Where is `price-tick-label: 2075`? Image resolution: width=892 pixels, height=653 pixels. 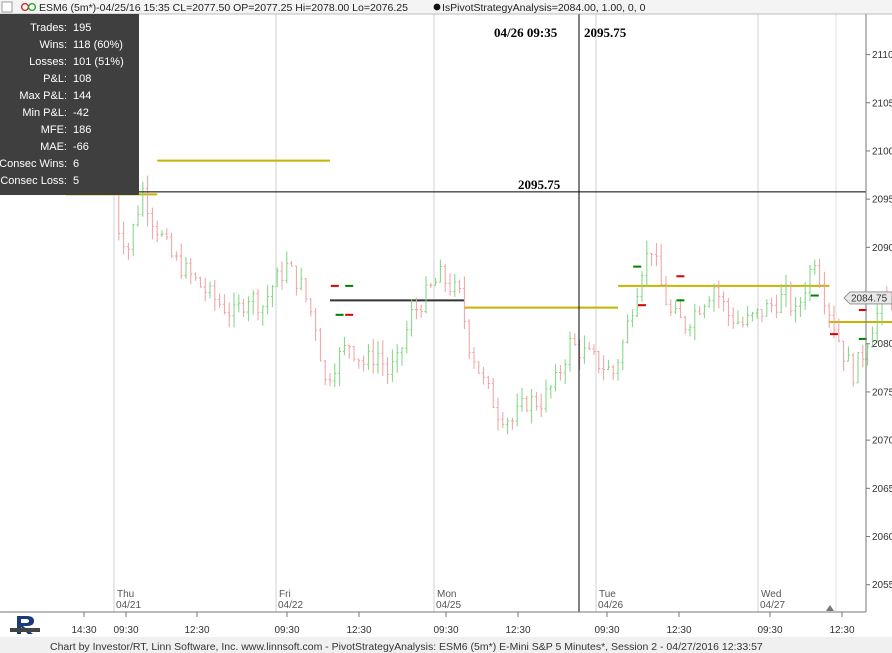 price-tick-label: 2075 is located at coordinates (882, 392).